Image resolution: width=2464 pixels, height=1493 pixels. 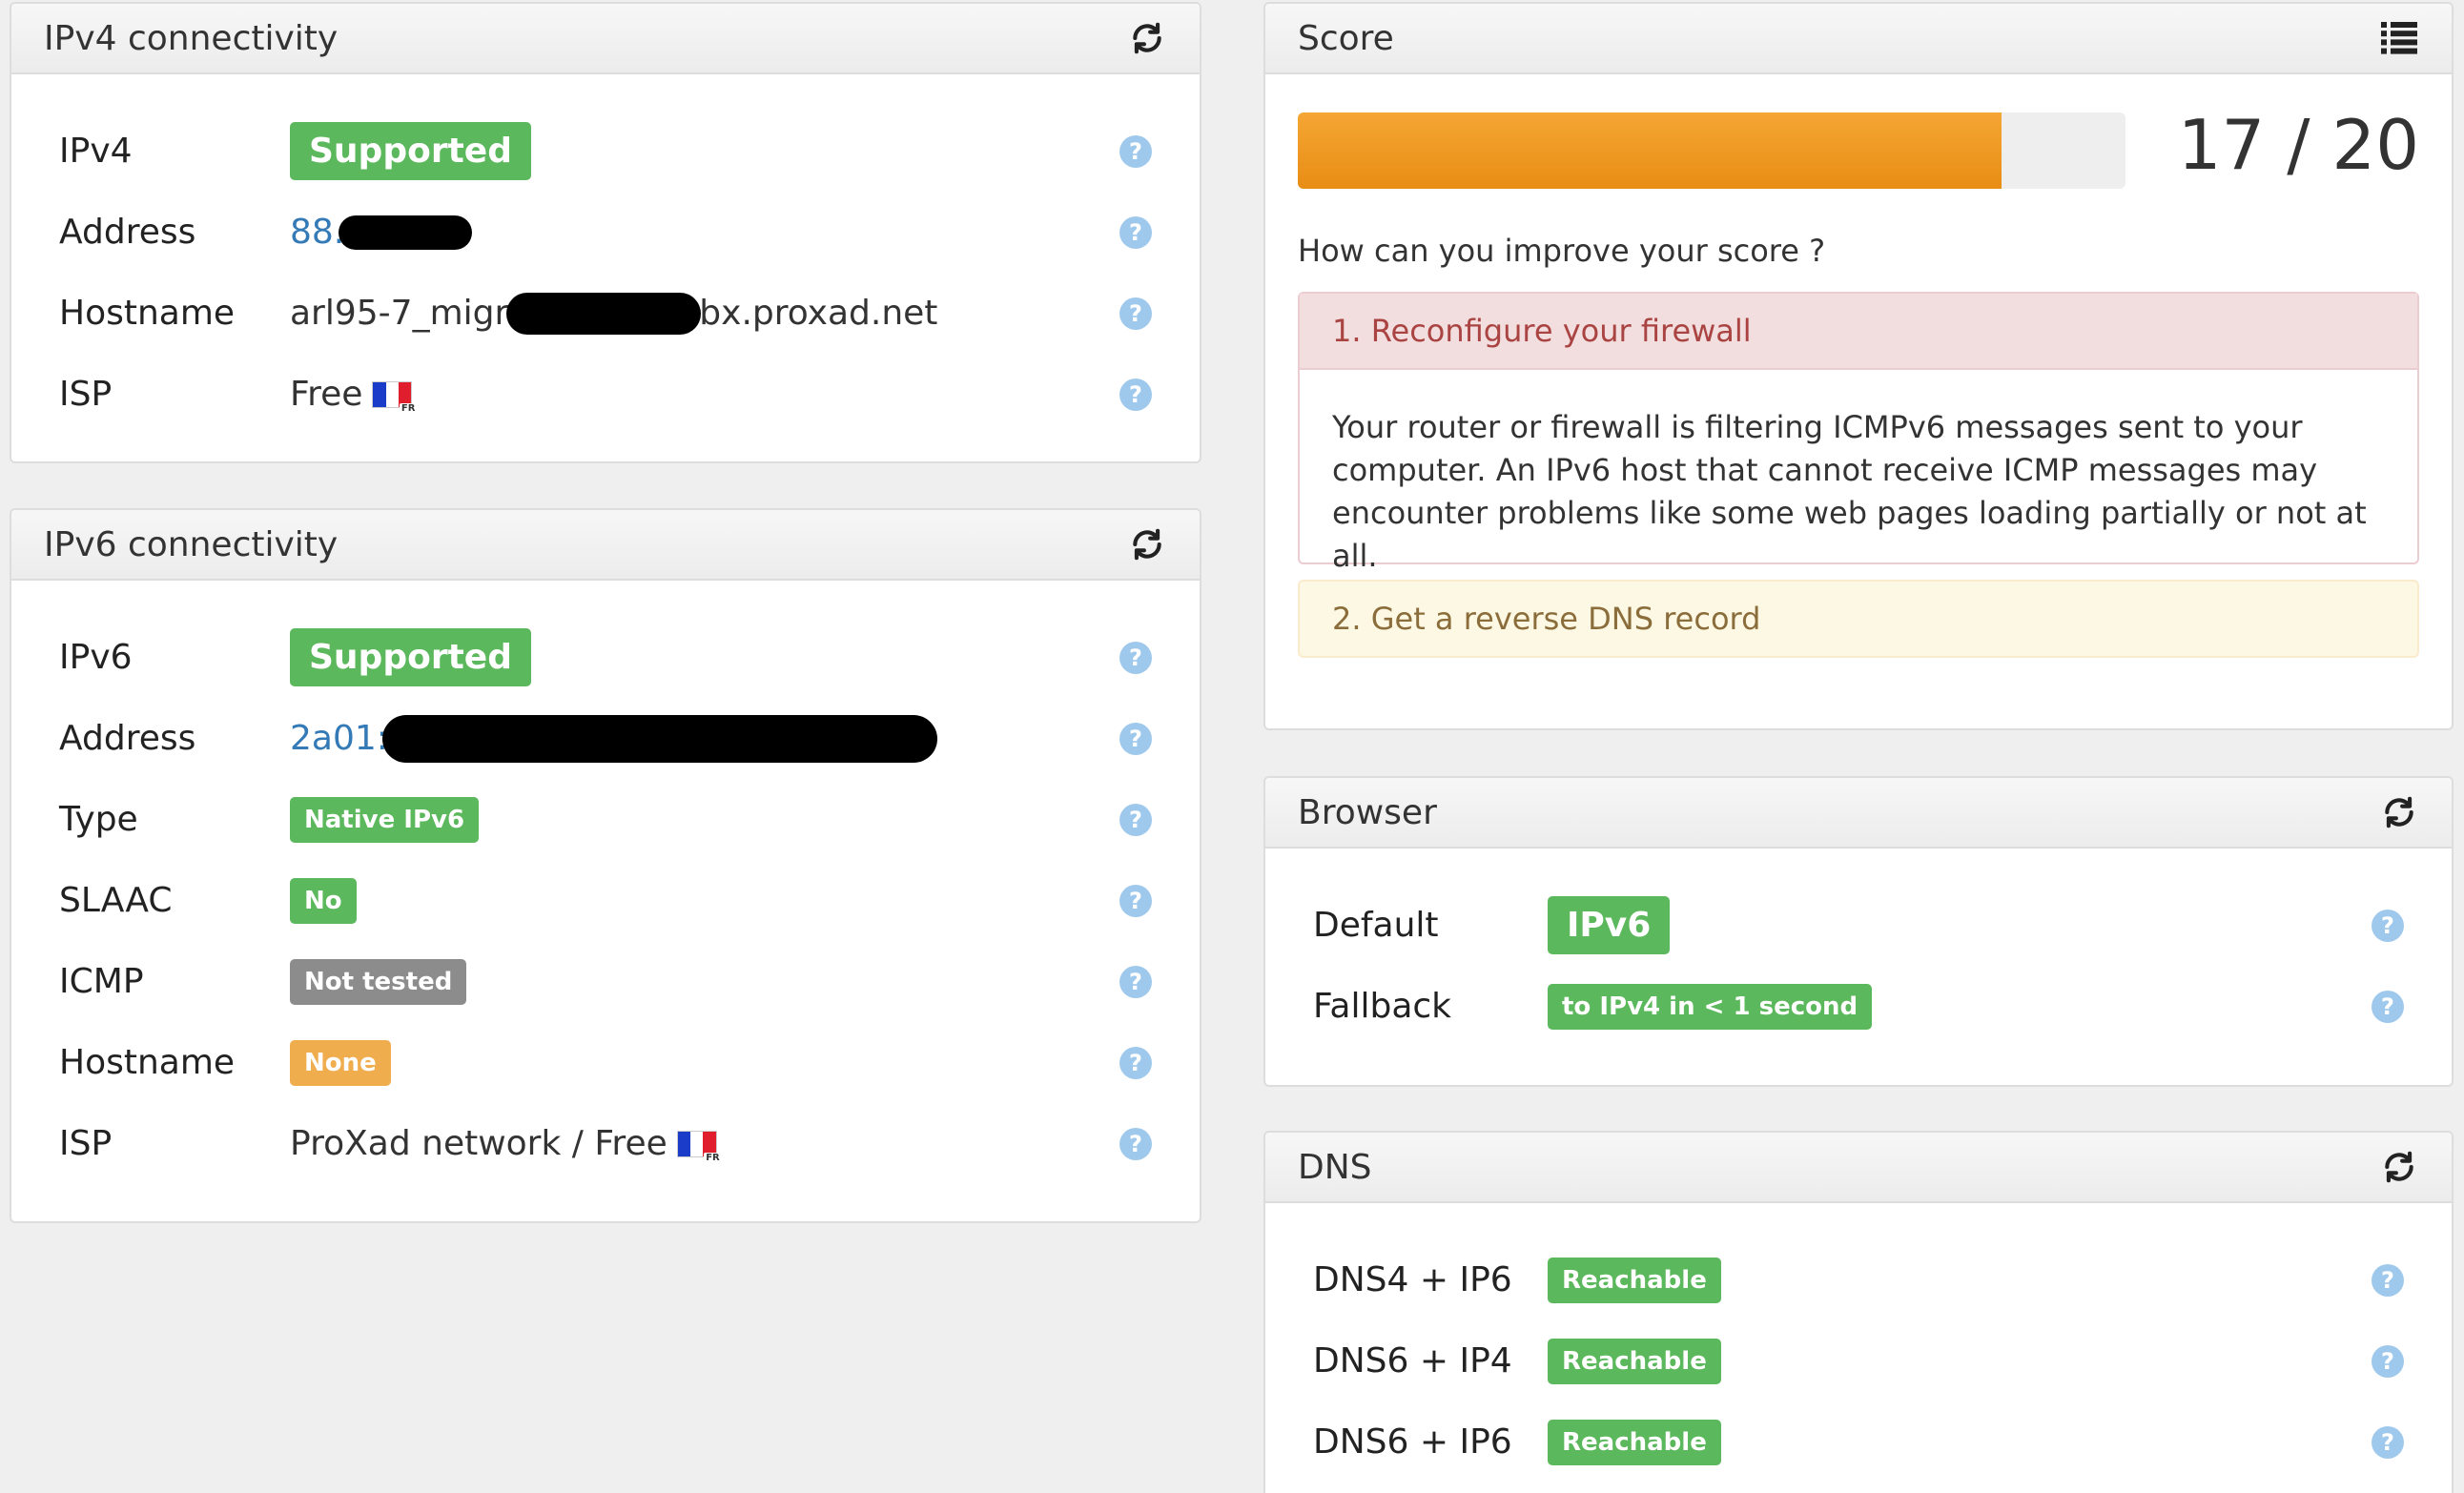 I want to click on ipv4-panel-header: IPv4 connectivity, so click(x=605, y=39).